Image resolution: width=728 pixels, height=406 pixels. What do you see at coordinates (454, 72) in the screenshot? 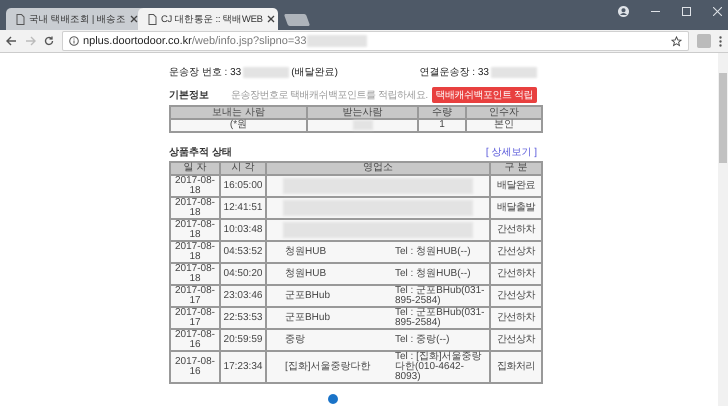
I see `linked-waybill: 연결운송장 : 33` at bounding box center [454, 72].